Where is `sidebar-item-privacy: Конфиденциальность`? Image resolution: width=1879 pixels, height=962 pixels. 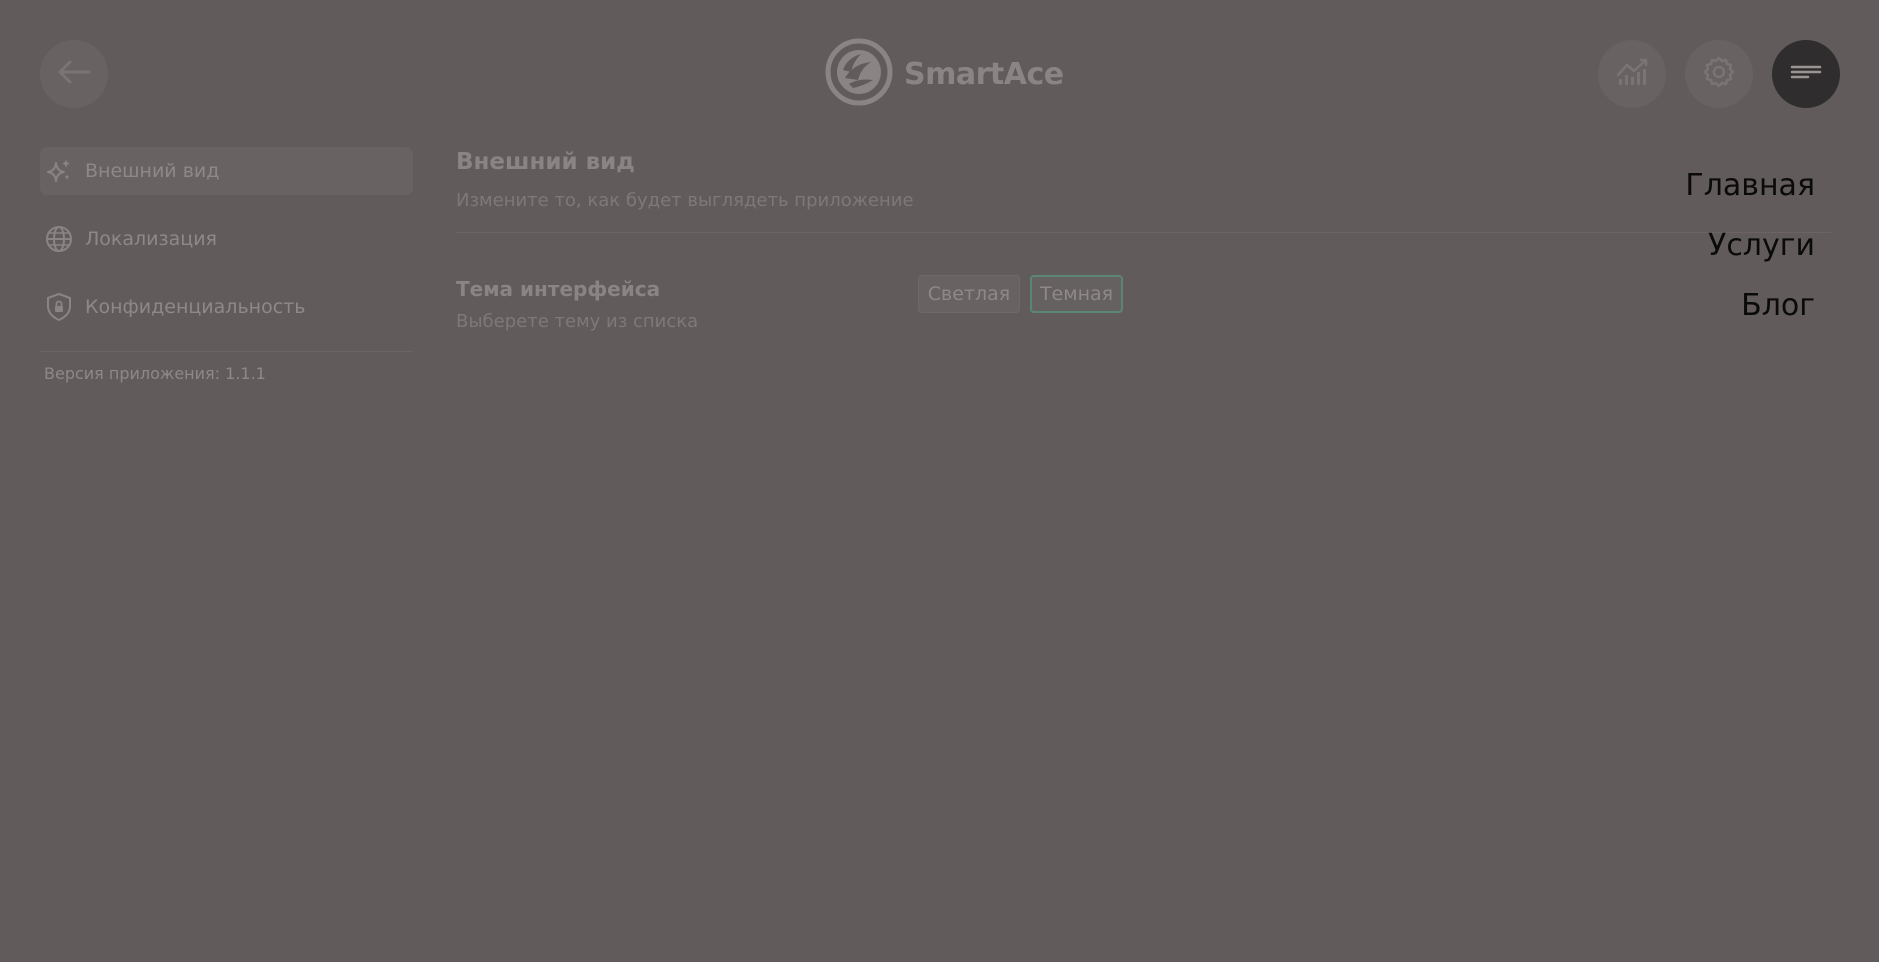 sidebar-item-privacy: Конфиденциальность is located at coordinates (226, 307).